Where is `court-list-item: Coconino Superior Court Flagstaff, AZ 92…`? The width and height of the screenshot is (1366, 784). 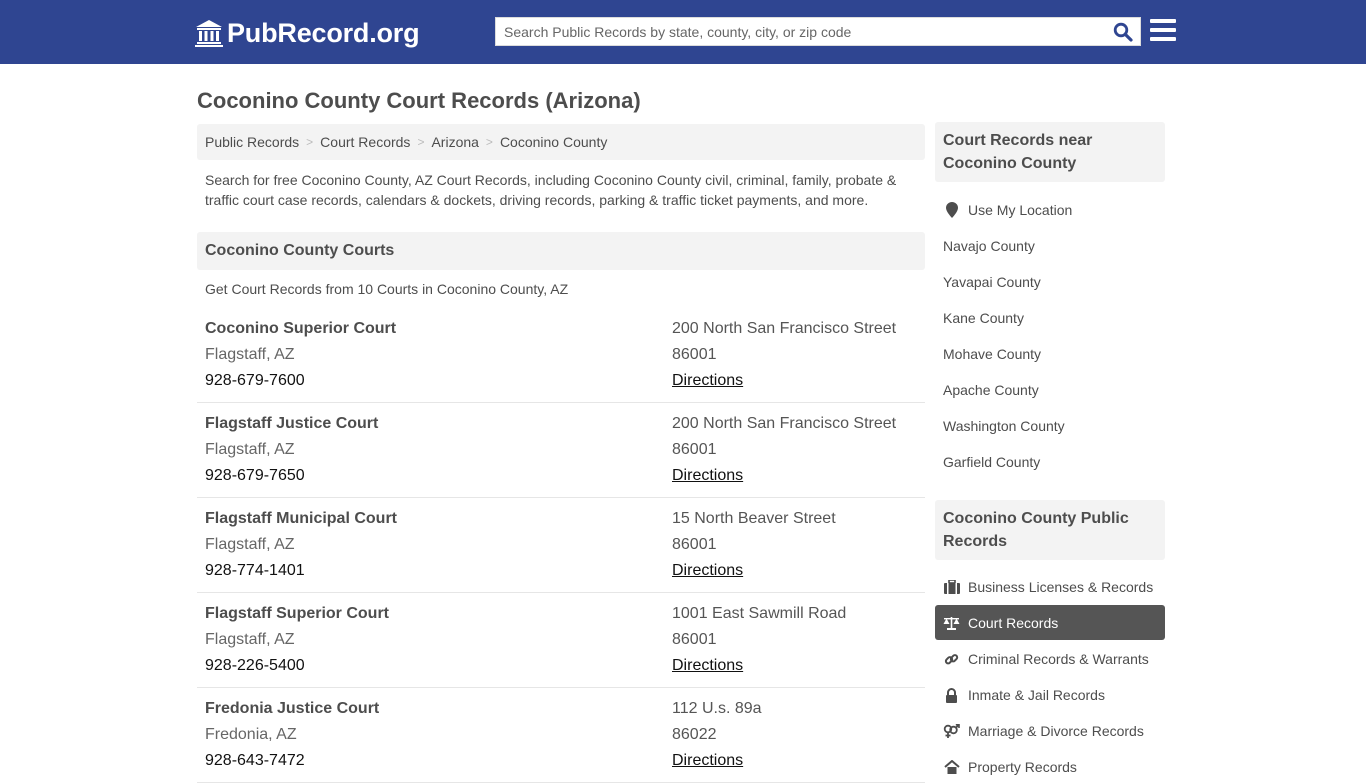
court-list-item: Coconino Superior Court Flagstaff, AZ 92… is located at coordinates (561, 355).